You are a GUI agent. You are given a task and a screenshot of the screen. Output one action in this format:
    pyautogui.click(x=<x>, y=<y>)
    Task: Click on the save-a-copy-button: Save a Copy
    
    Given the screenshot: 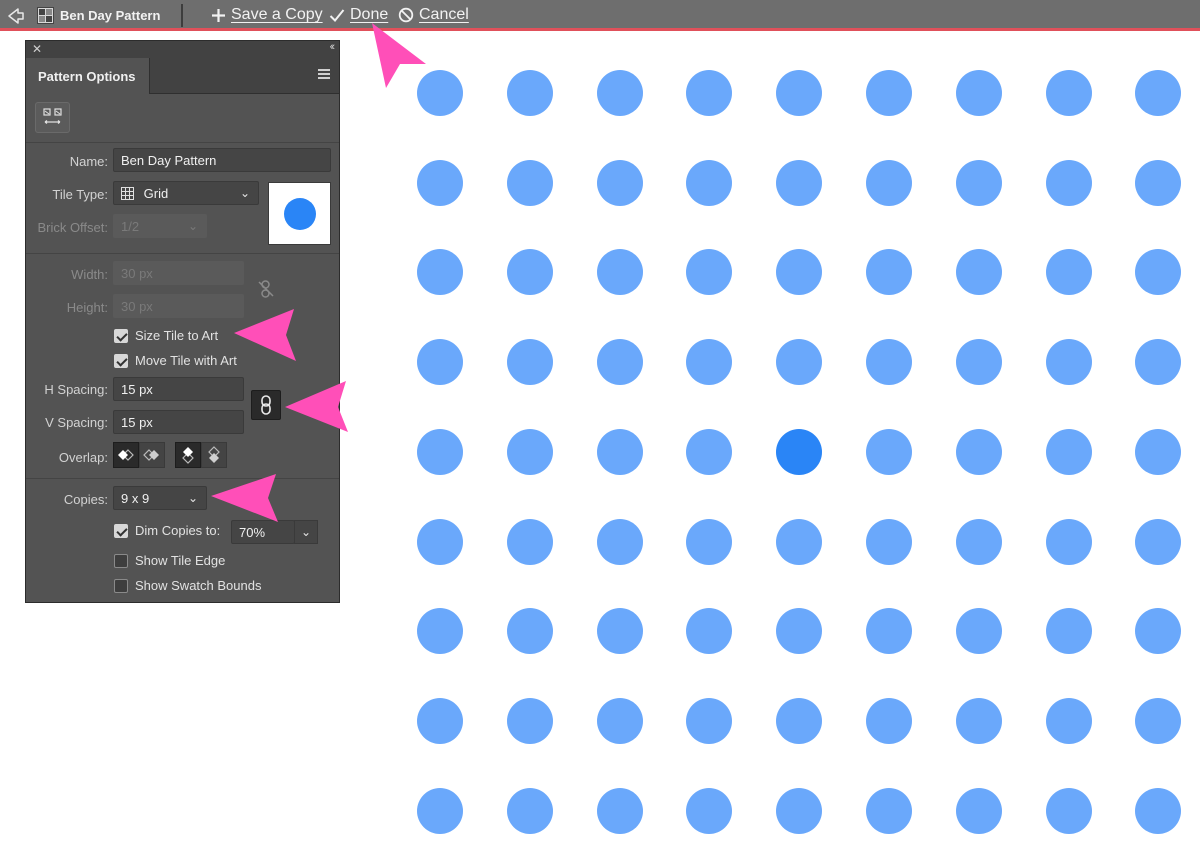 What is the action you would take?
    pyautogui.click(x=267, y=15)
    